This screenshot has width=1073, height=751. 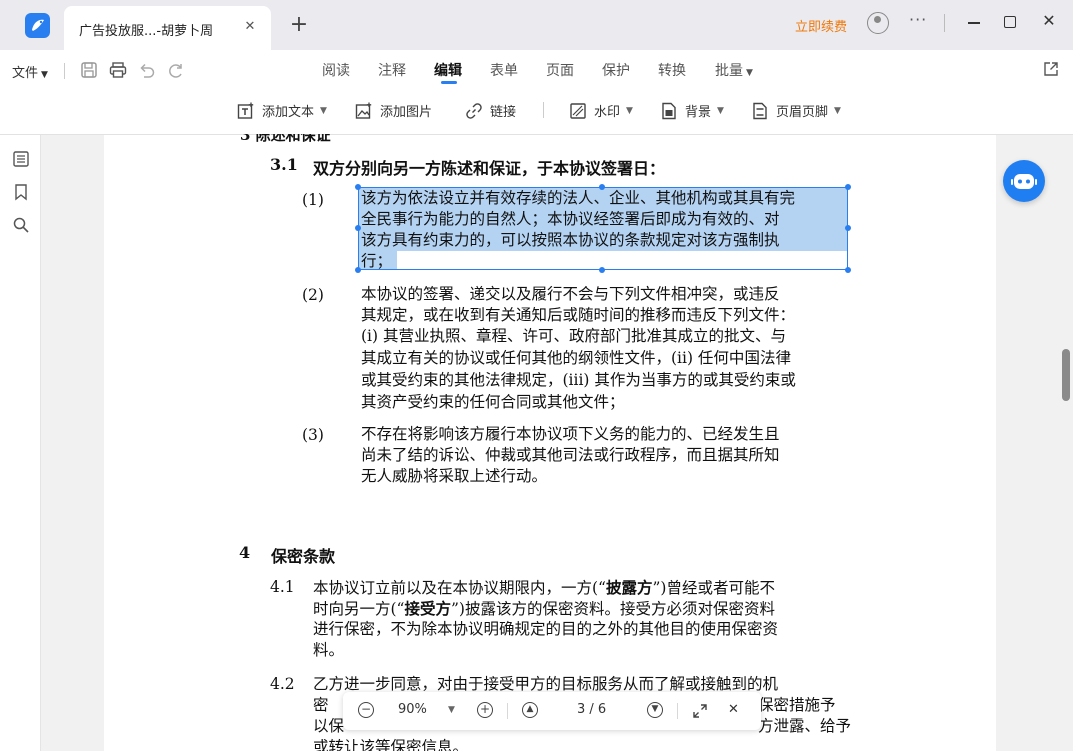 What do you see at coordinates (672, 70) in the screenshot?
I see `tab-convert: 转换` at bounding box center [672, 70].